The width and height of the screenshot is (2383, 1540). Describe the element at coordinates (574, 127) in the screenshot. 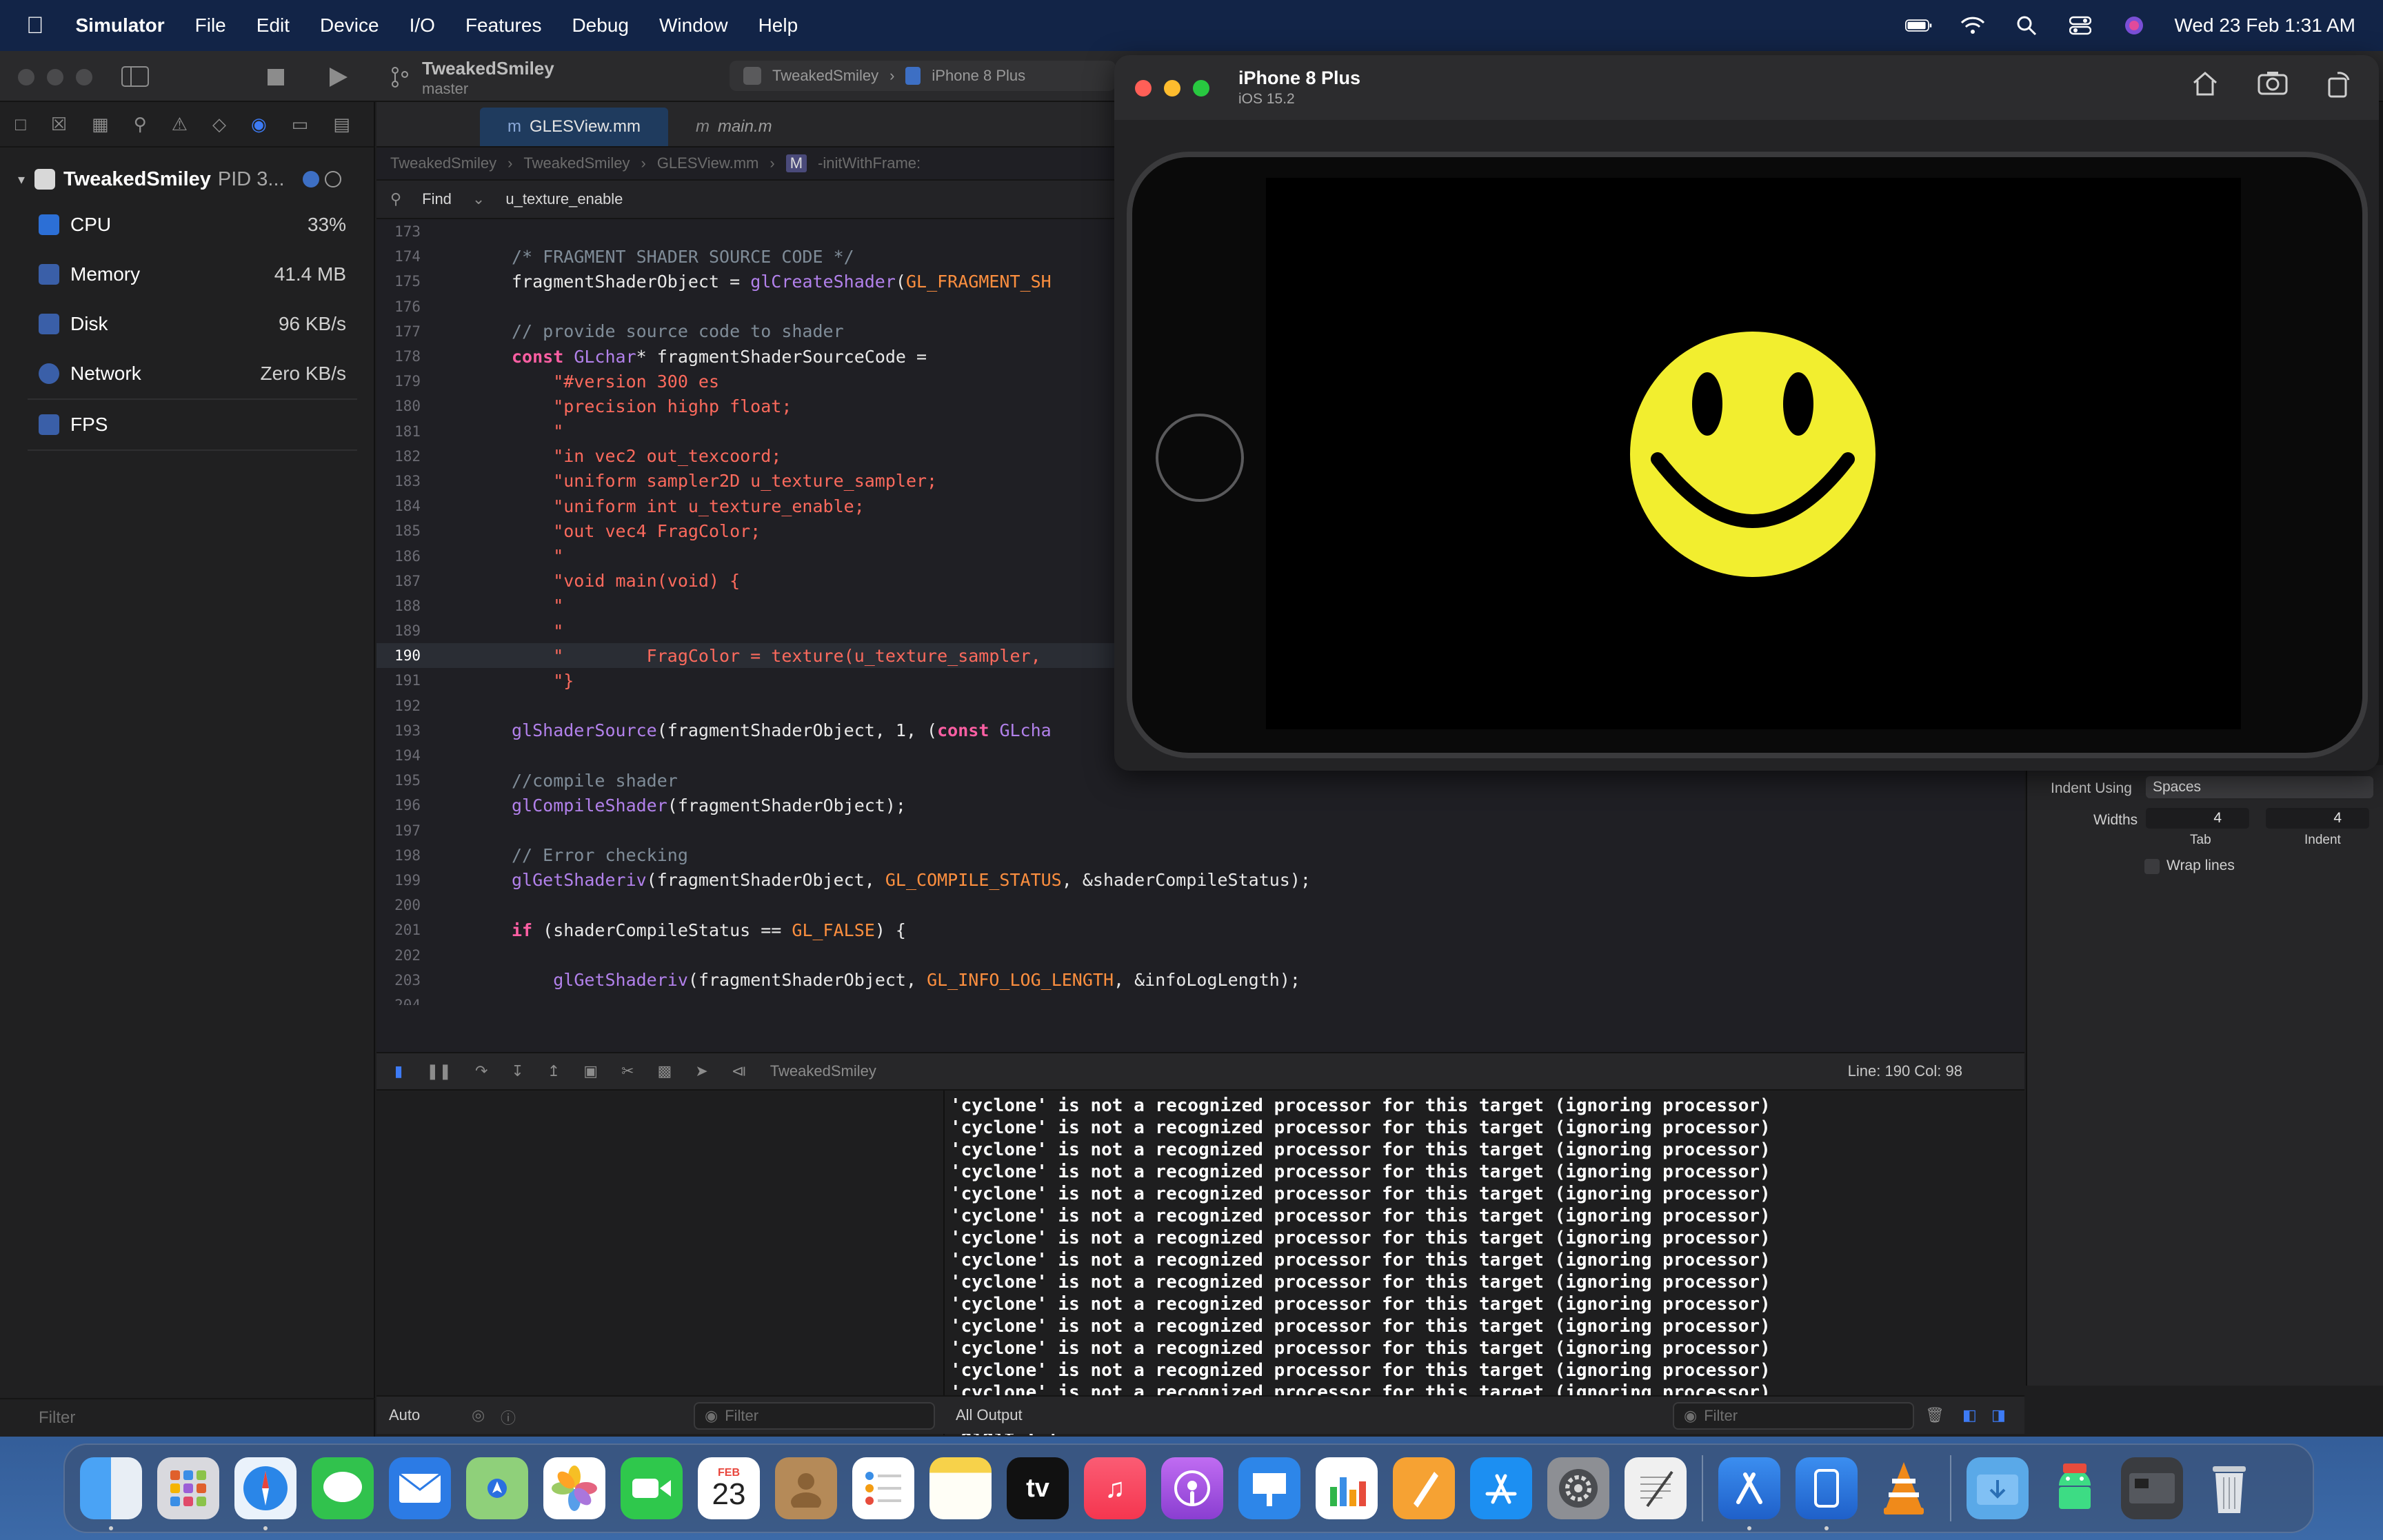

I see `tab-glesview: m GLESView.mm` at that location.